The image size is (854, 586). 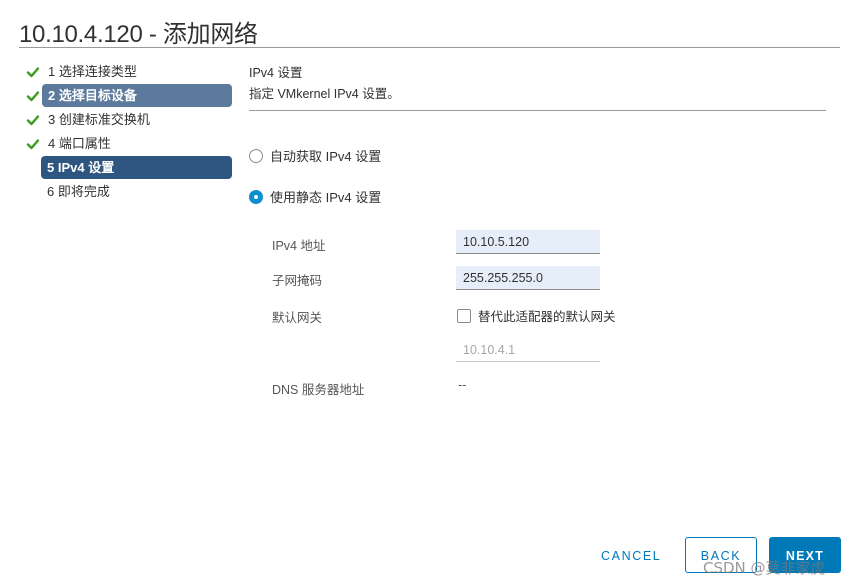 I want to click on radio-static-label: 使用静态 IPv4 设置, so click(x=326, y=197).